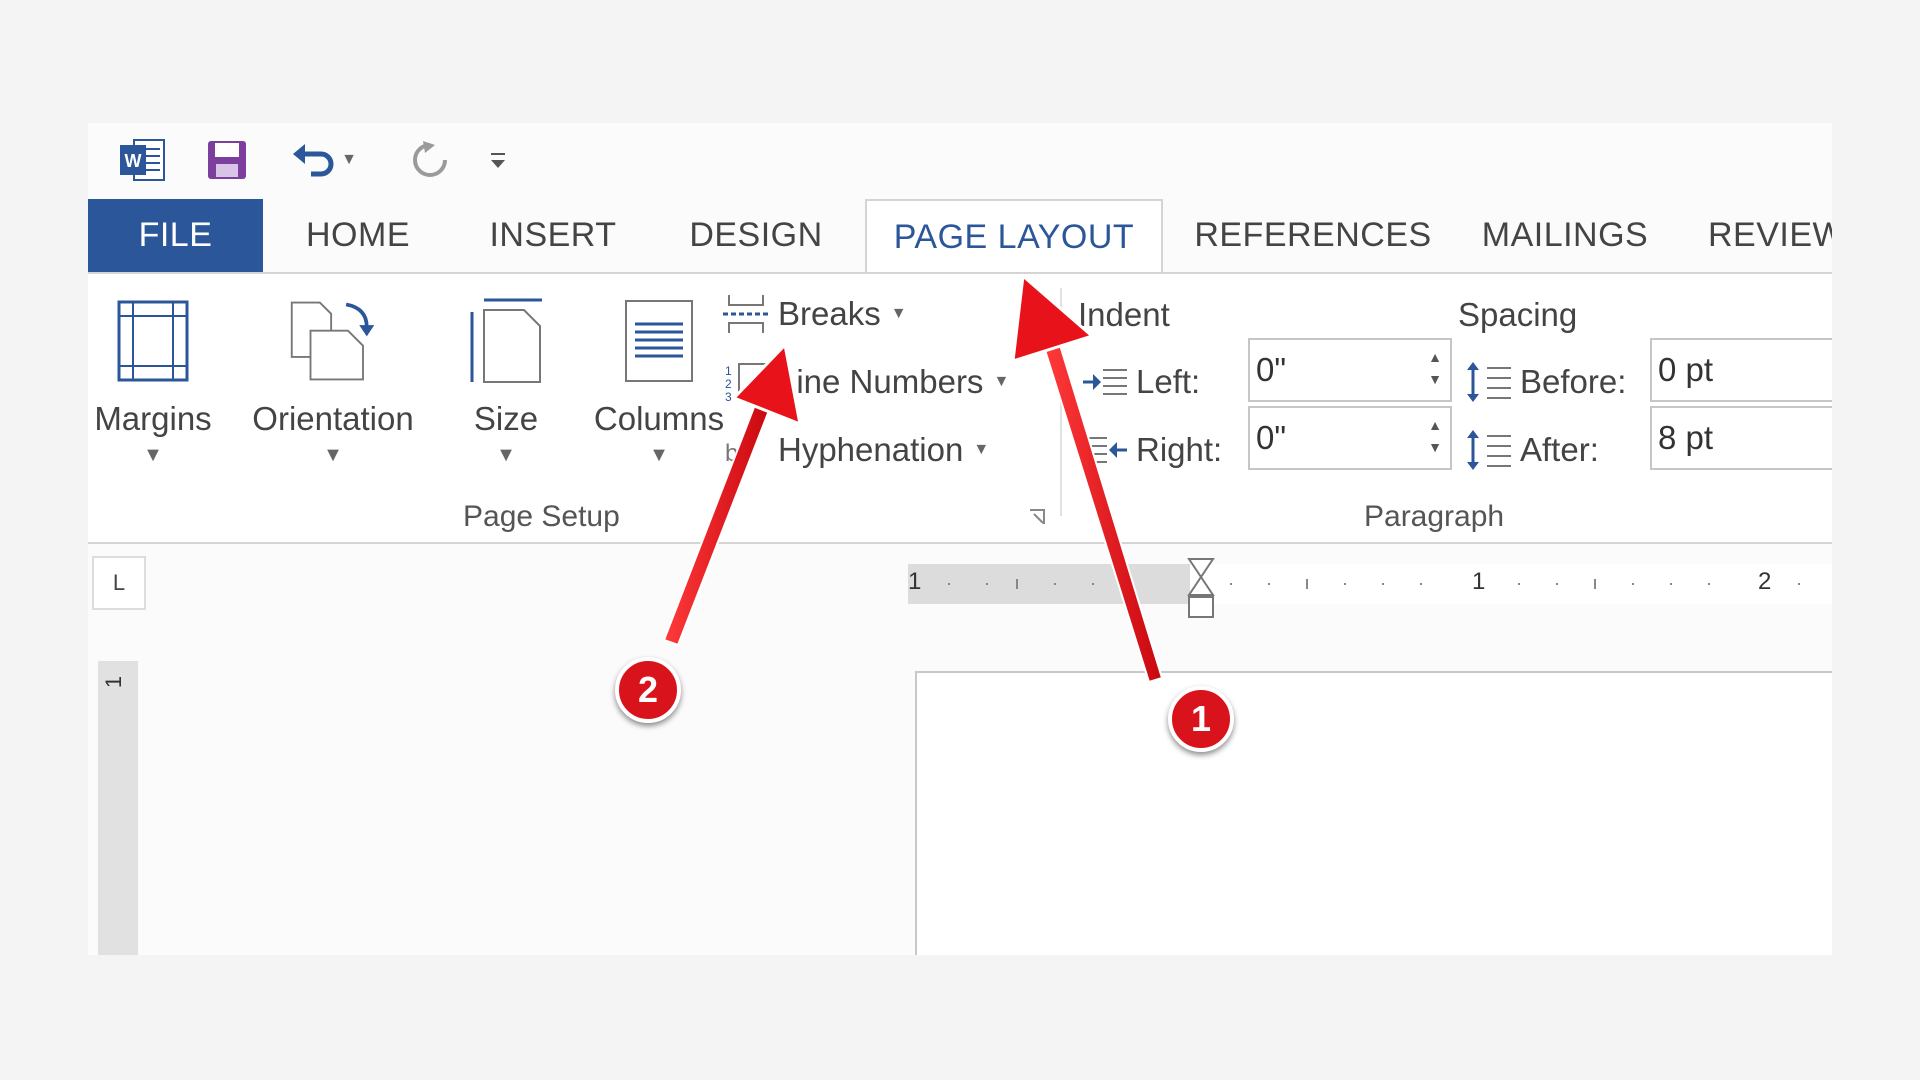  What do you see at coordinates (1313, 235) in the screenshot?
I see `tab-references: REFERENCES` at bounding box center [1313, 235].